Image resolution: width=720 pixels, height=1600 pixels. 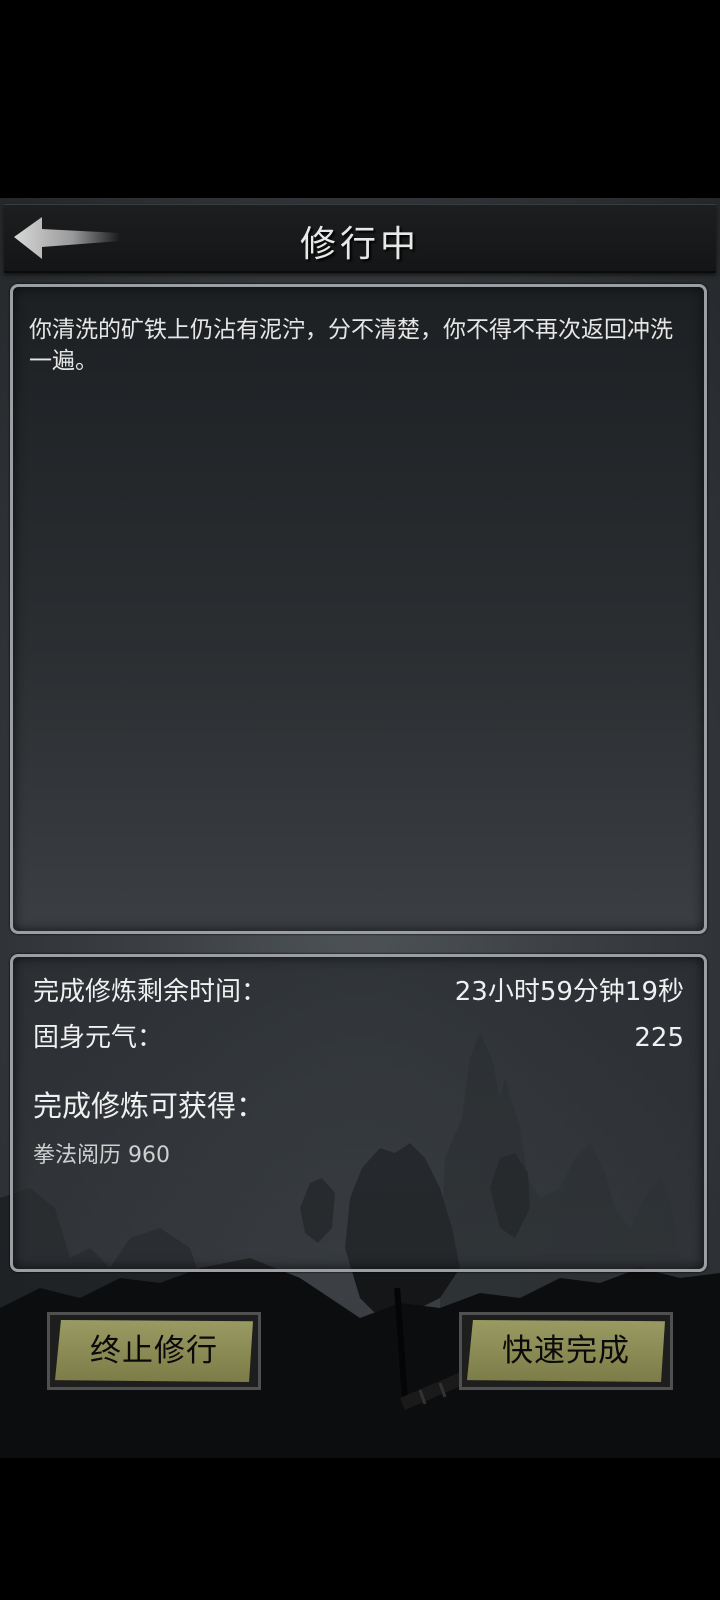 I want to click on qi-label: 固身元气：, so click(x=98, y=1038).